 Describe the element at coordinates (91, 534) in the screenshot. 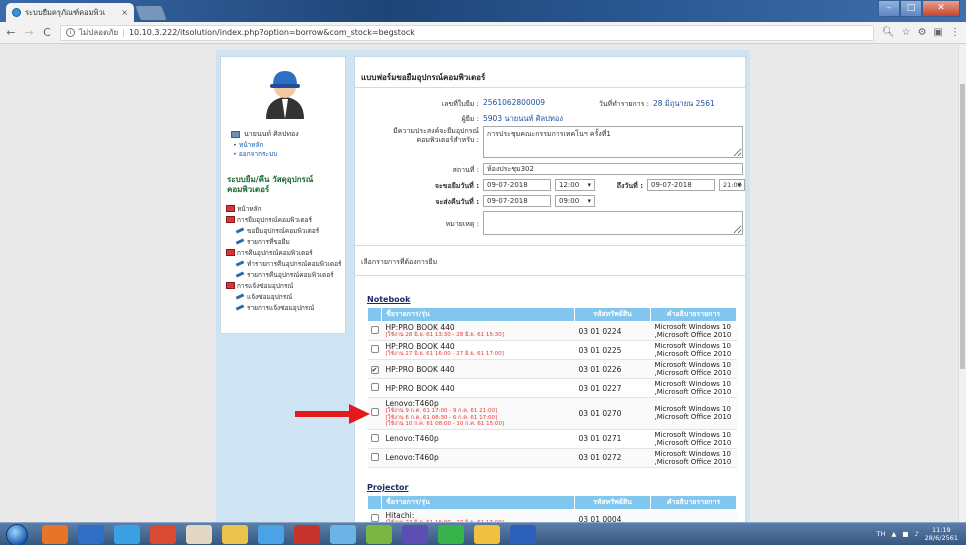

I see `outlook-icon` at that location.